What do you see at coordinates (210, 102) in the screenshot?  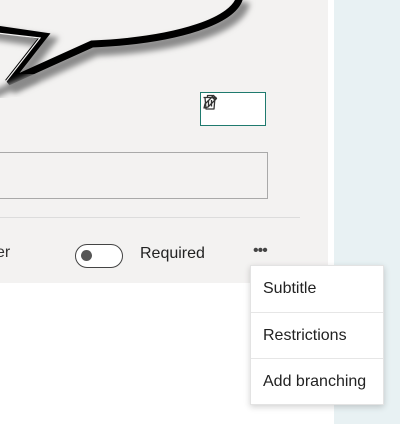 I see `trash-icon` at bounding box center [210, 102].